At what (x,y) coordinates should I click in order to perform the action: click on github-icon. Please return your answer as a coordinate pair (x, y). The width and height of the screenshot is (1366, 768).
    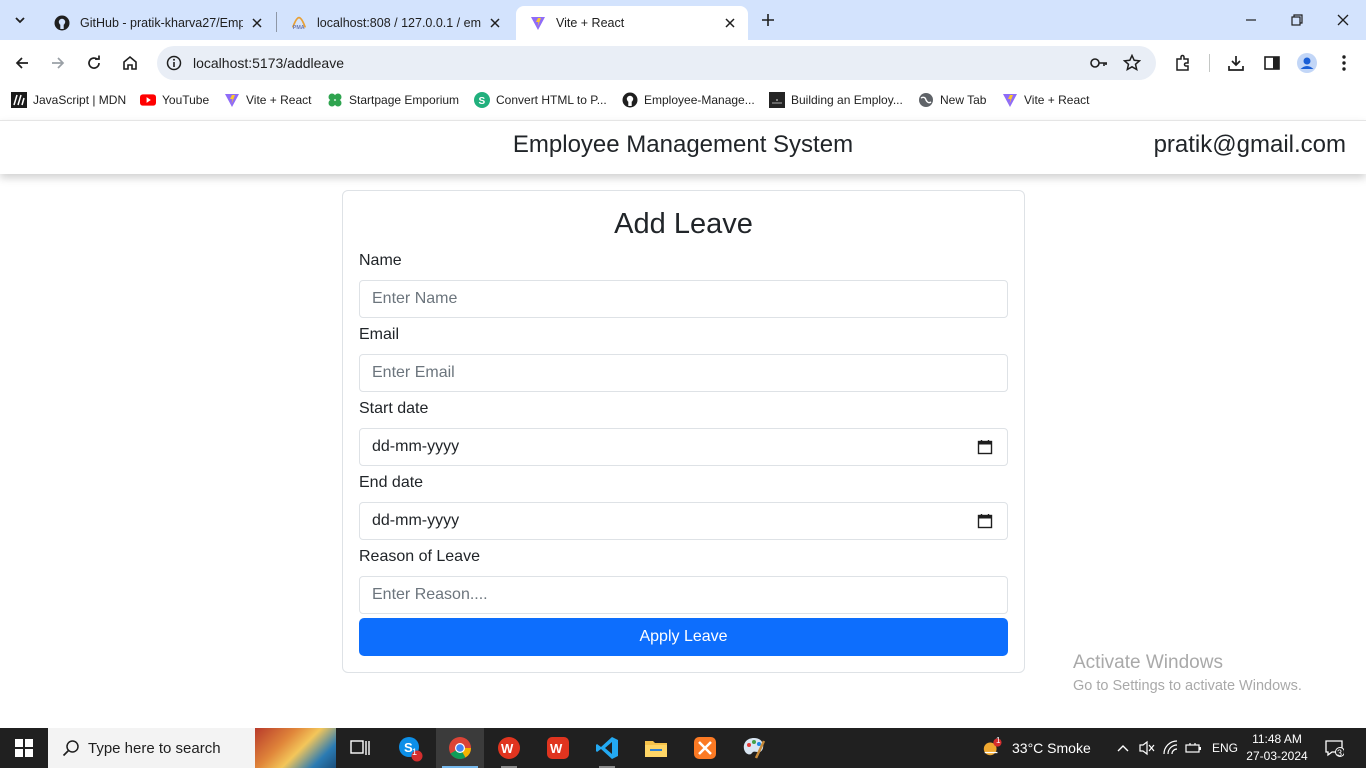
    Looking at the image, I should click on (630, 100).